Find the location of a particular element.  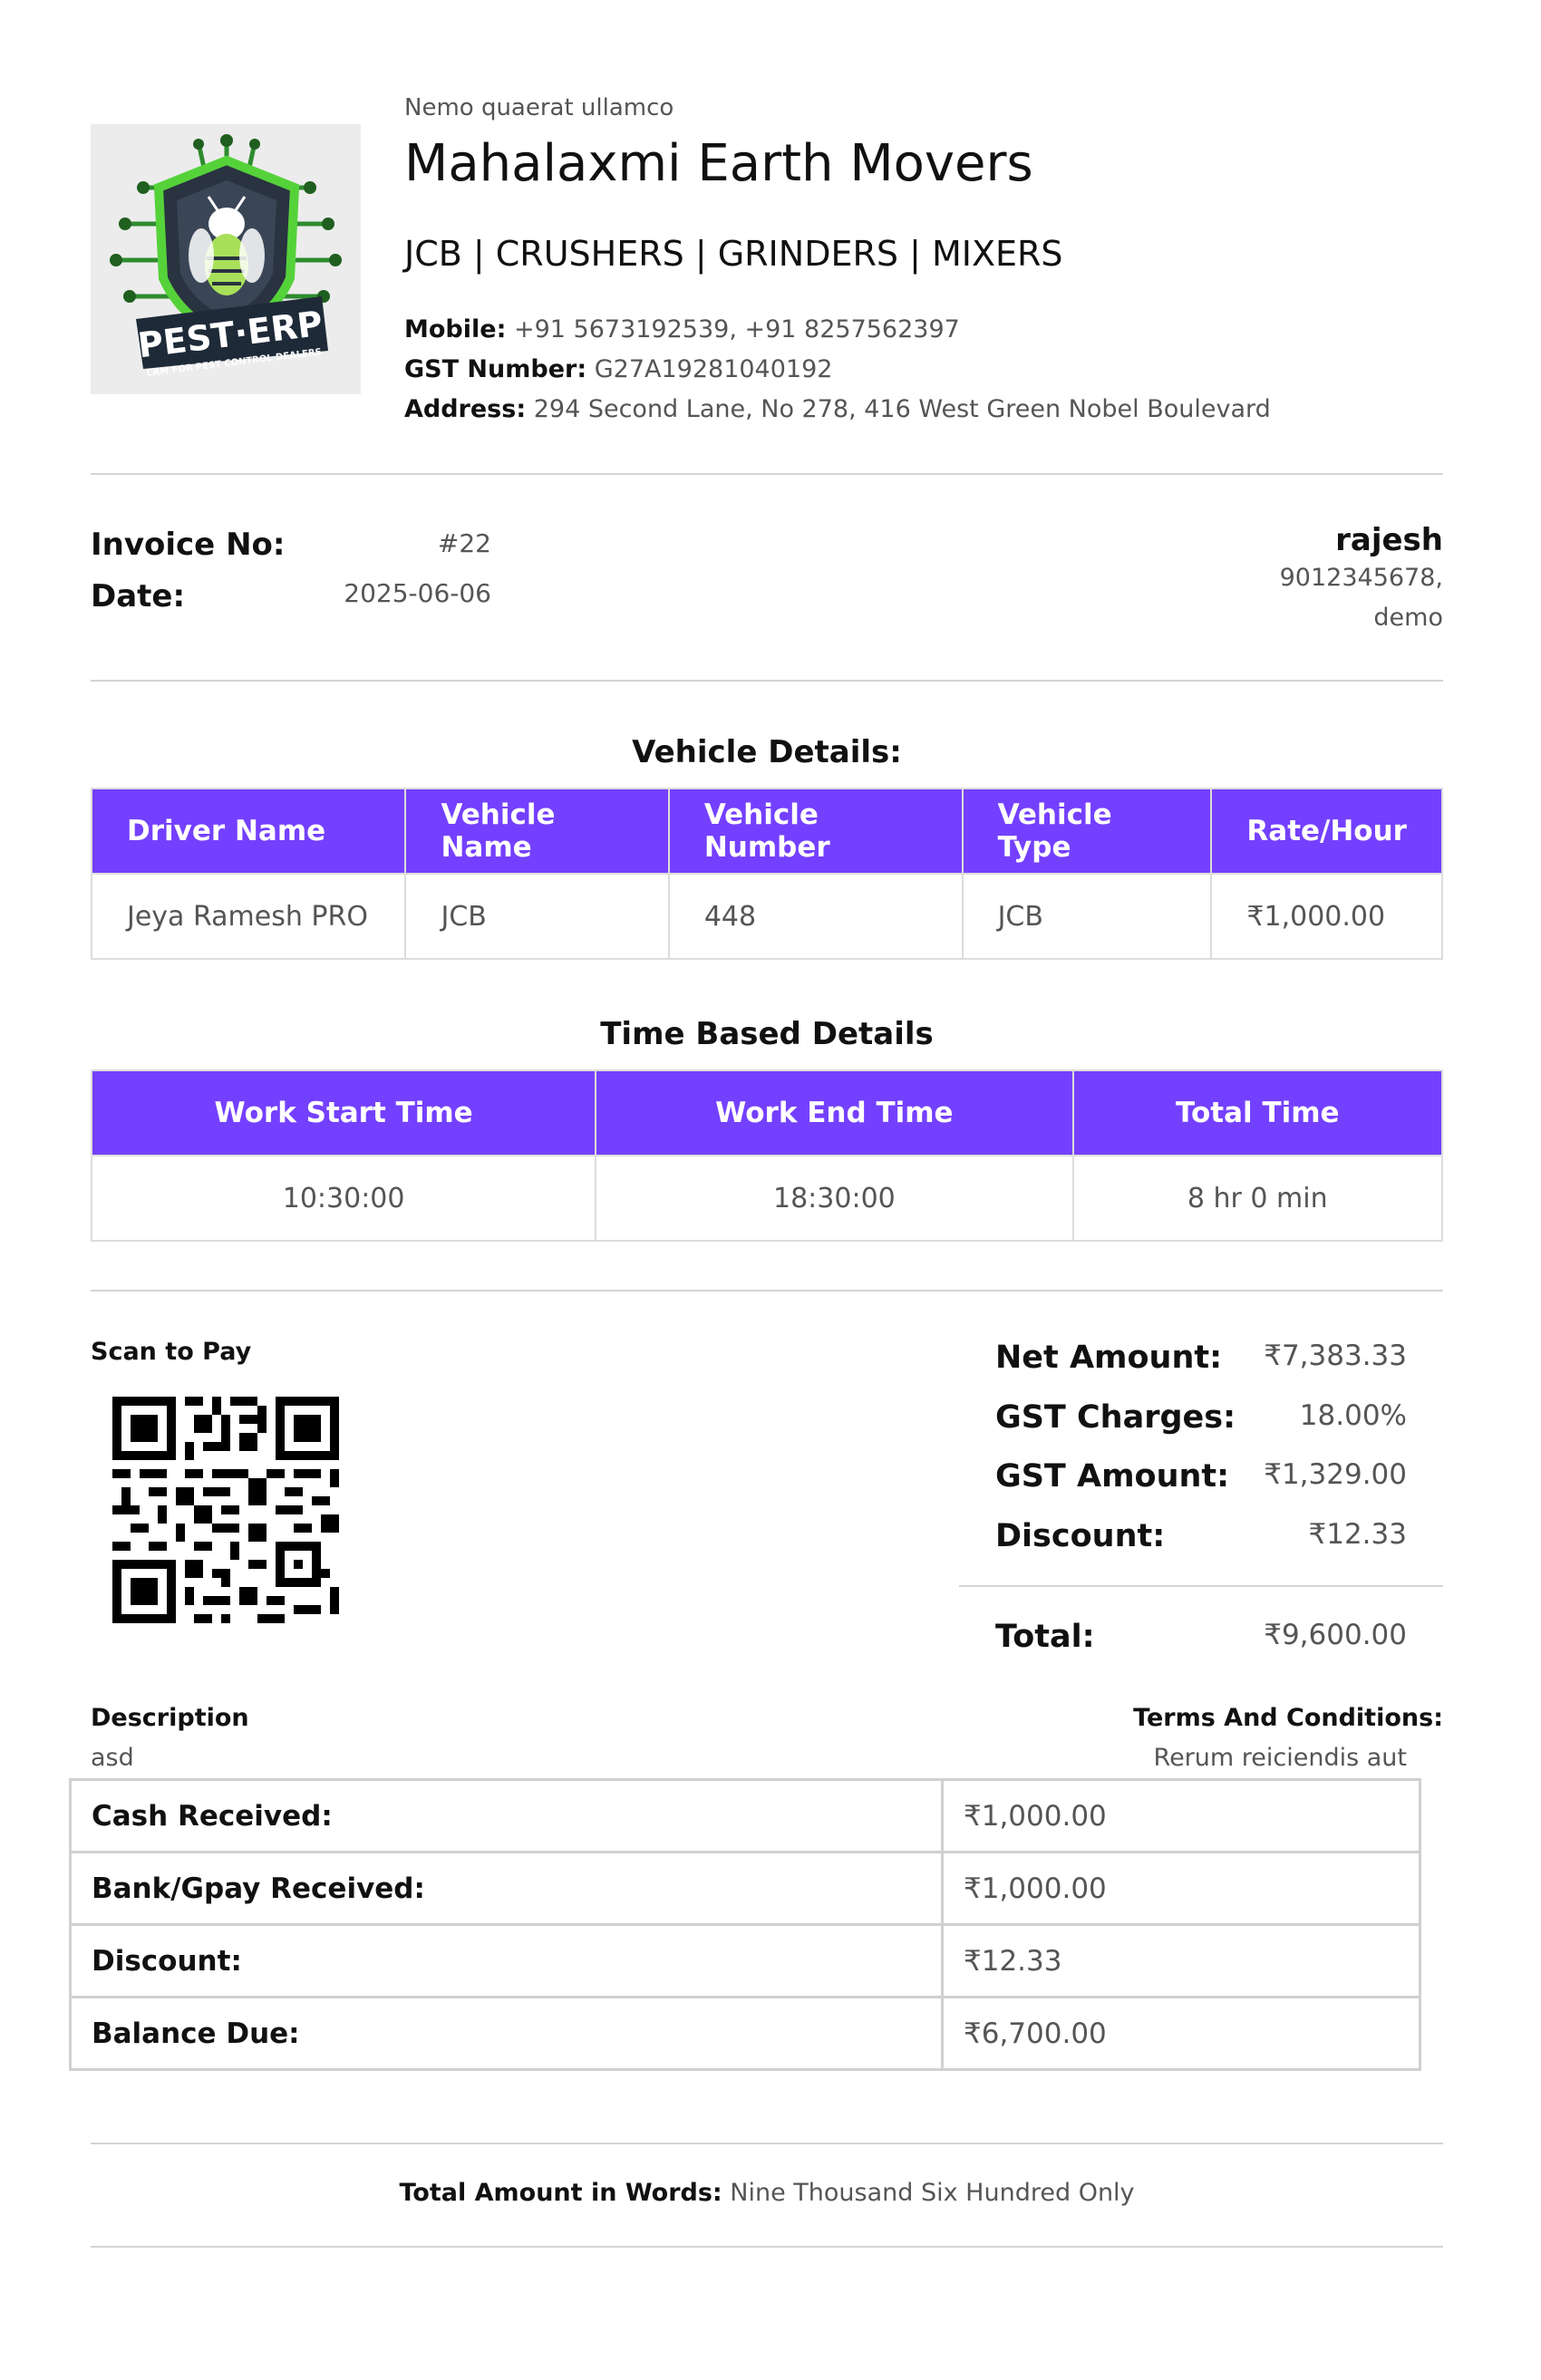

company-mobile: Mobile: +91 5673192539, +91 8257562397 is located at coordinates (682, 329).